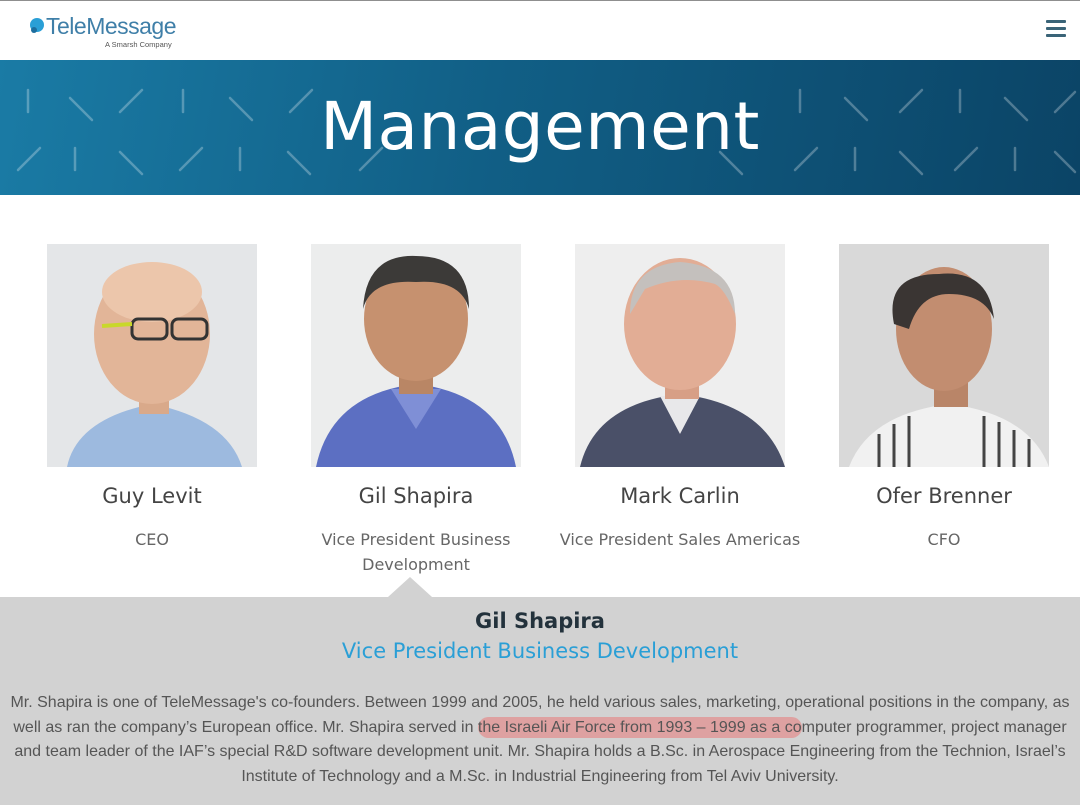 This screenshot has width=1080, height=805. I want to click on logo-text: TeleMessage, so click(111, 26).